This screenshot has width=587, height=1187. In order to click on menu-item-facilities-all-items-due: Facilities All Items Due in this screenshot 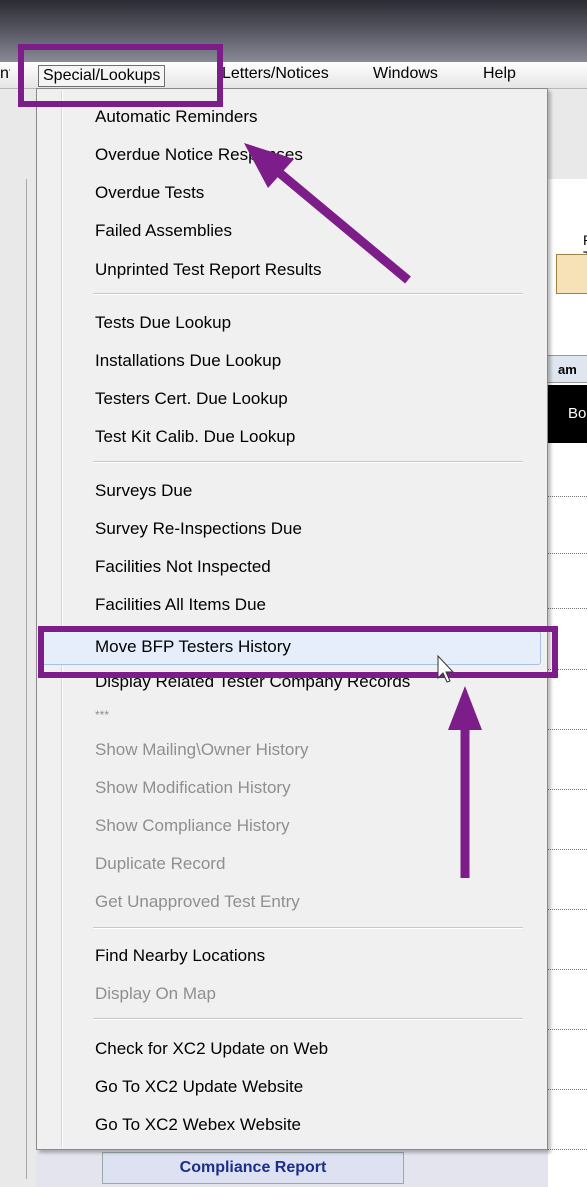, I will do `click(180, 605)`.